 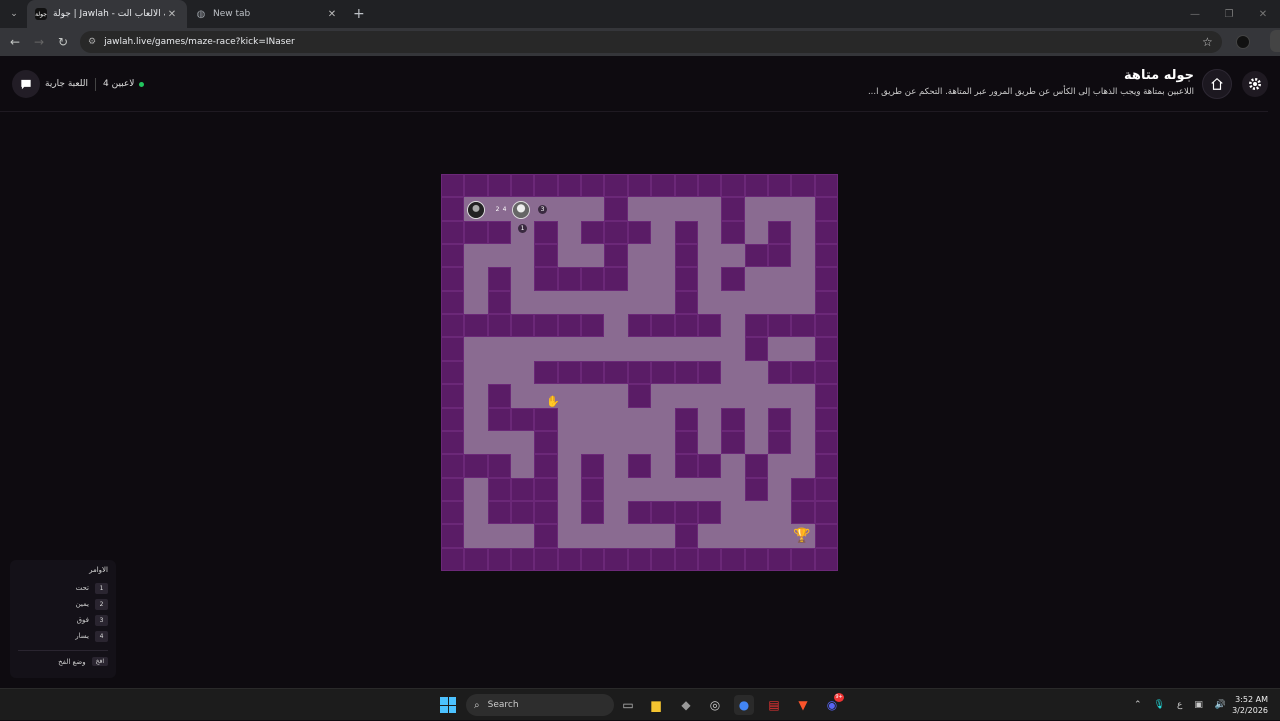 I want to click on player-tag: 4, so click(x=504, y=209).